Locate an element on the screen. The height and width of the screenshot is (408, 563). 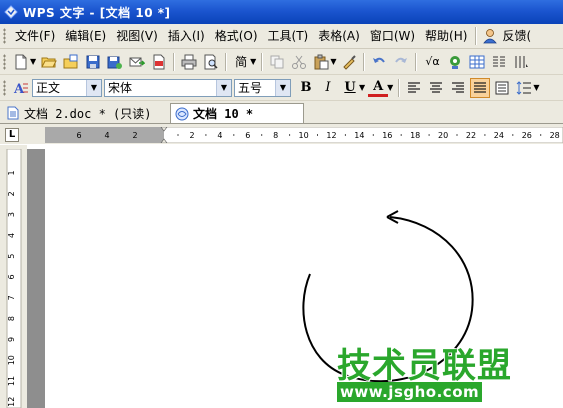
menu-edit: 编辑(E) is located at coordinates (85, 36).